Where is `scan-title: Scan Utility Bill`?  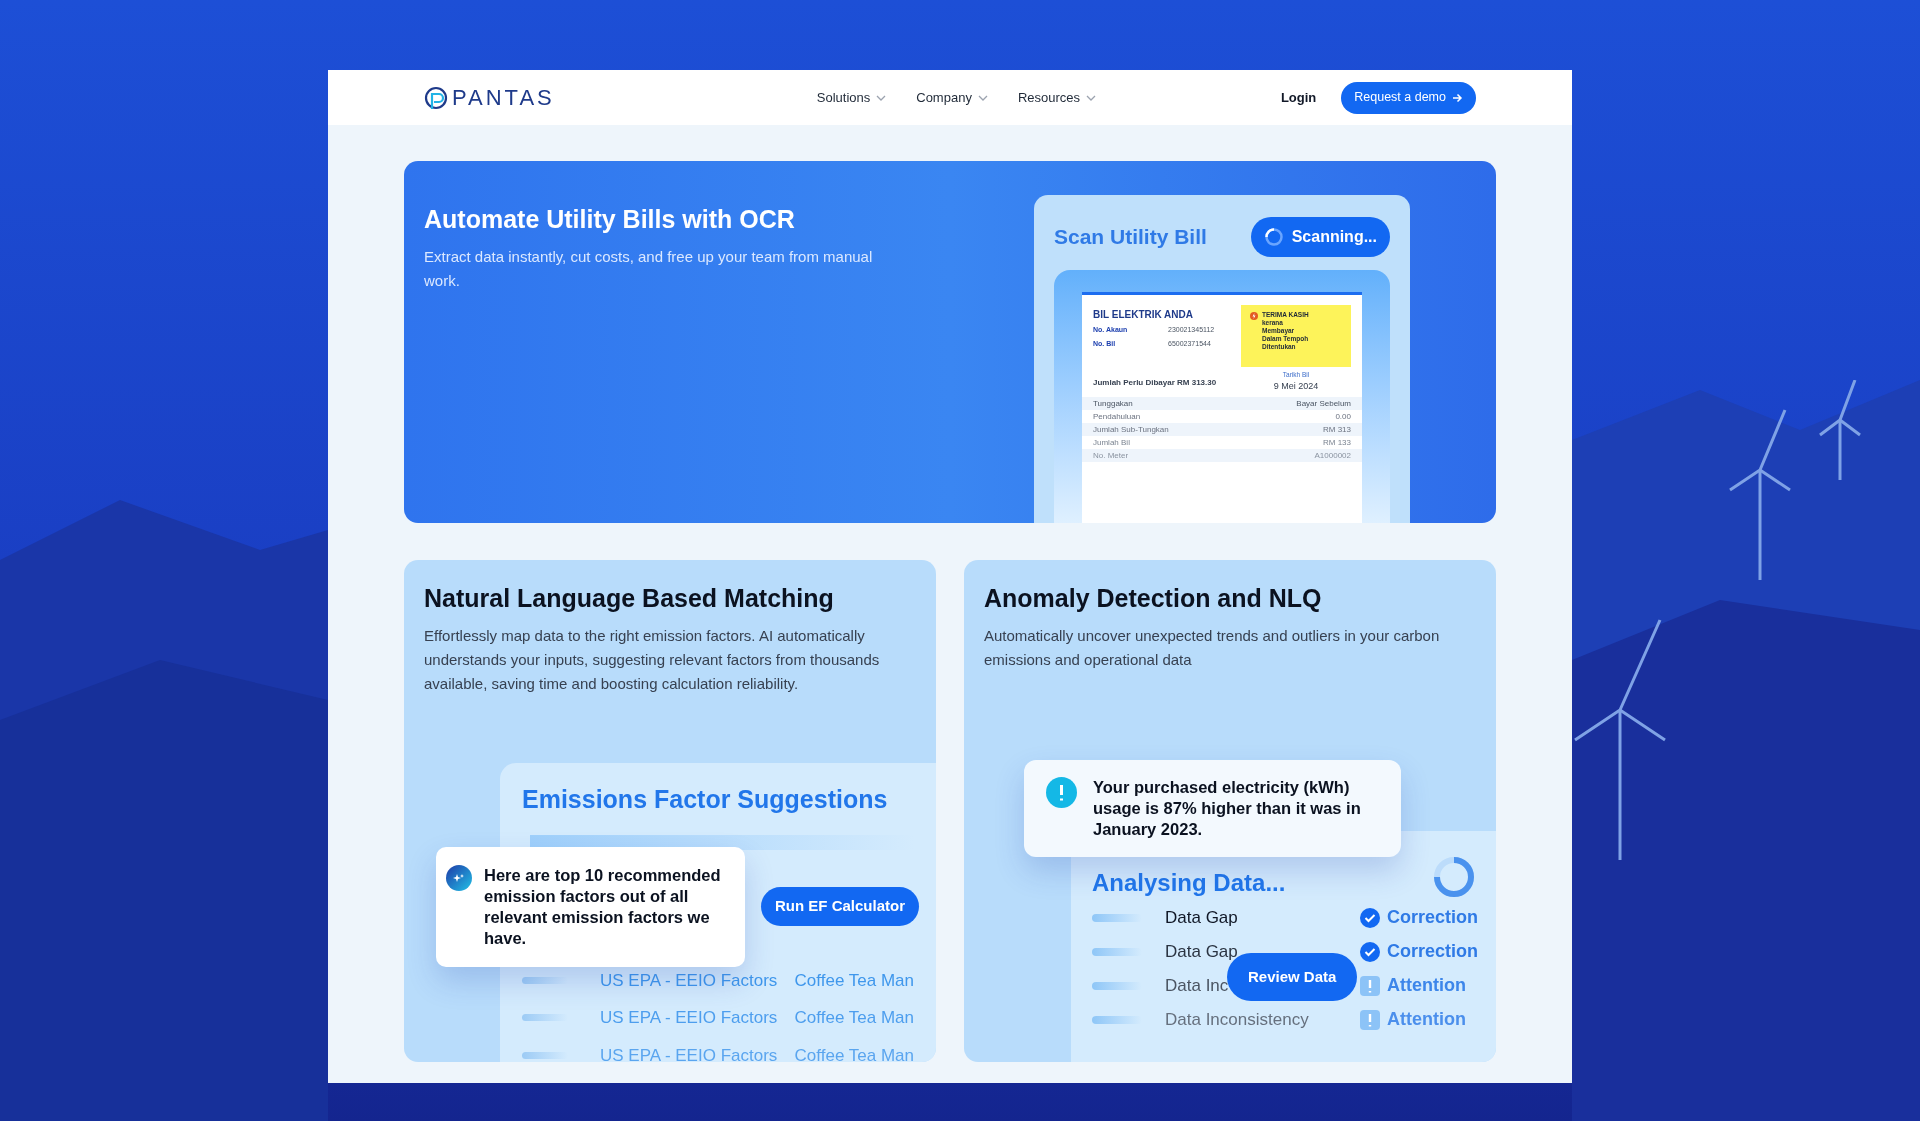
scan-title: Scan Utility Bill is located at coordinates (1130, 237).